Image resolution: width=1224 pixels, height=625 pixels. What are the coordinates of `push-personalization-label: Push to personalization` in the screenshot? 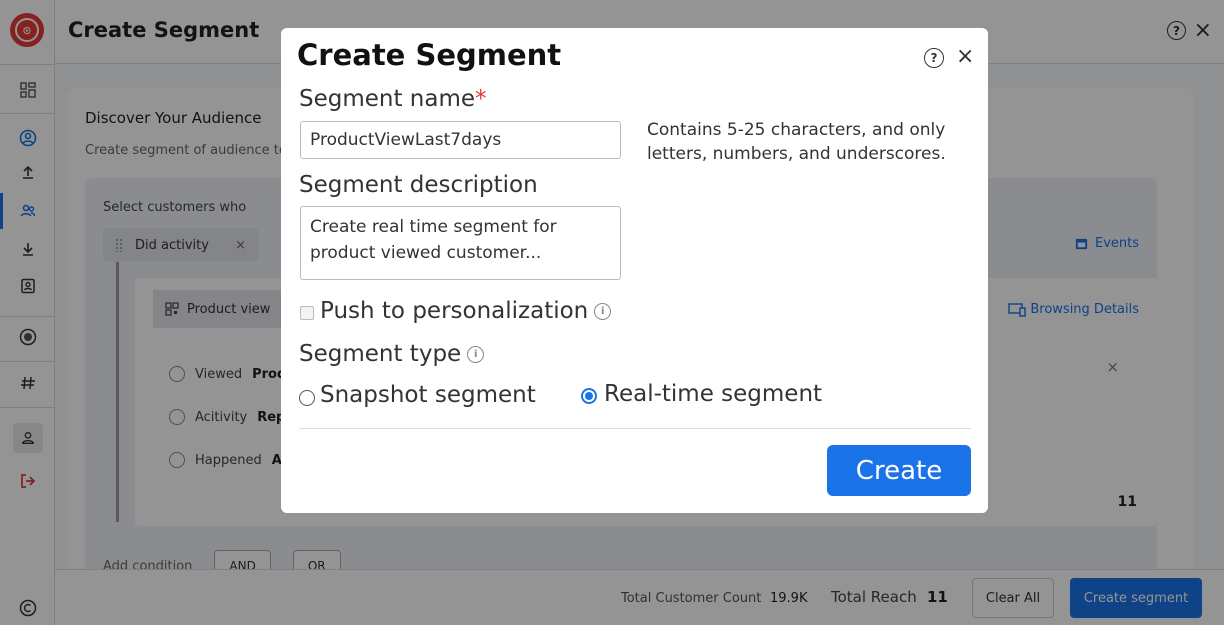 It's located at (454, 311).